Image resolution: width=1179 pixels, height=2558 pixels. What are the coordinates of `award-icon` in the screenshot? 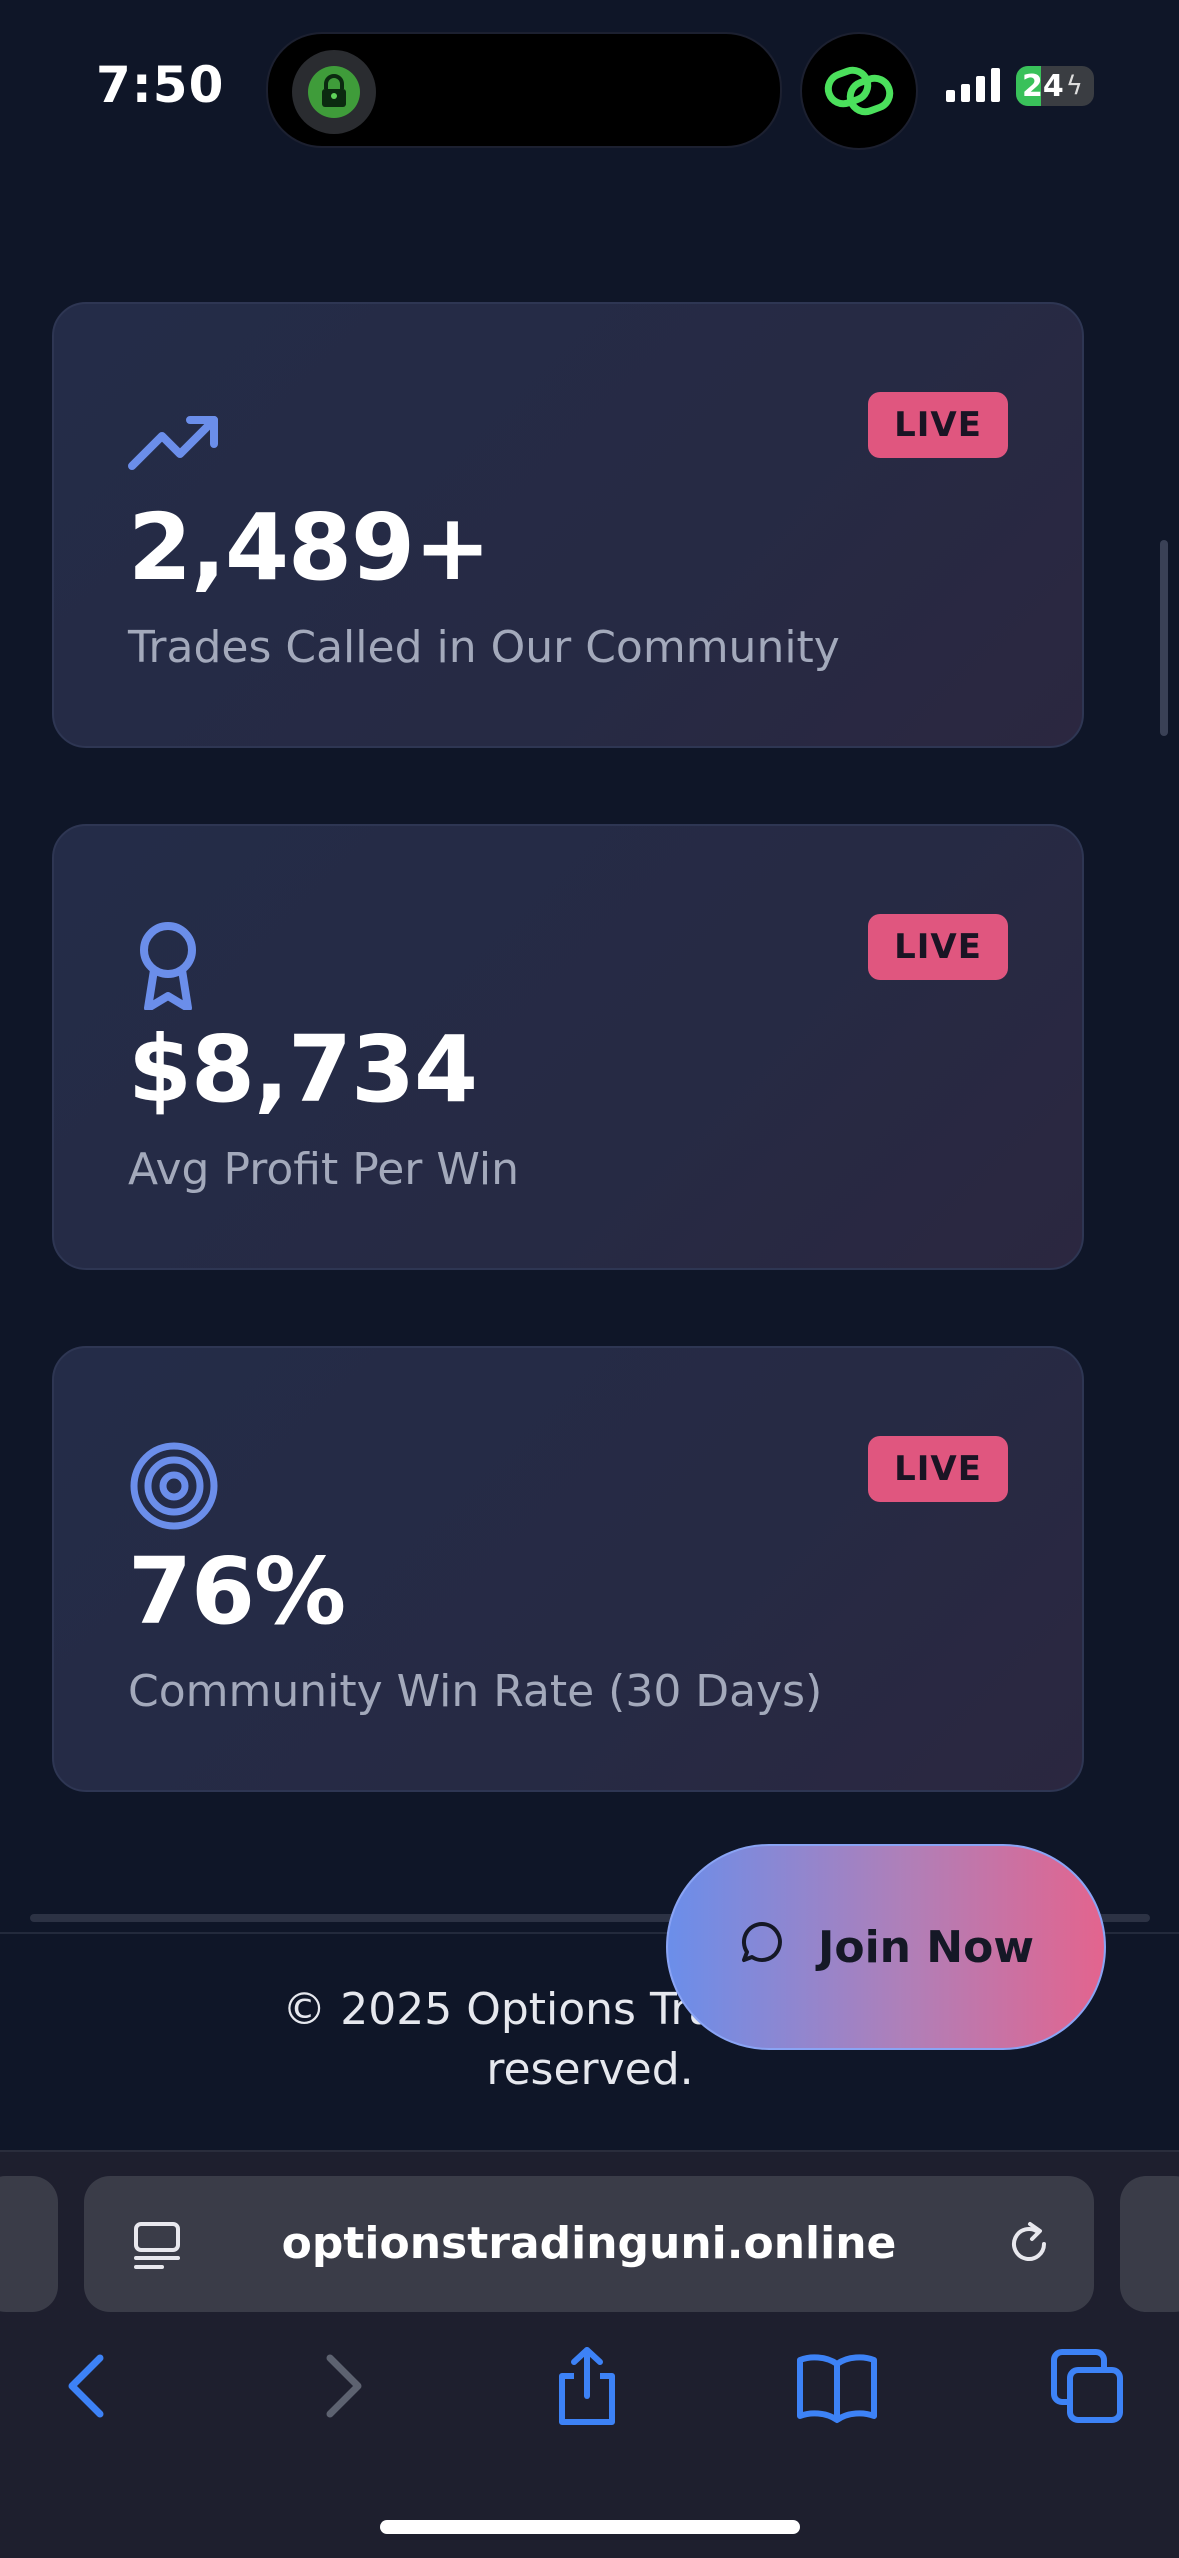 It's located at (174, 965).